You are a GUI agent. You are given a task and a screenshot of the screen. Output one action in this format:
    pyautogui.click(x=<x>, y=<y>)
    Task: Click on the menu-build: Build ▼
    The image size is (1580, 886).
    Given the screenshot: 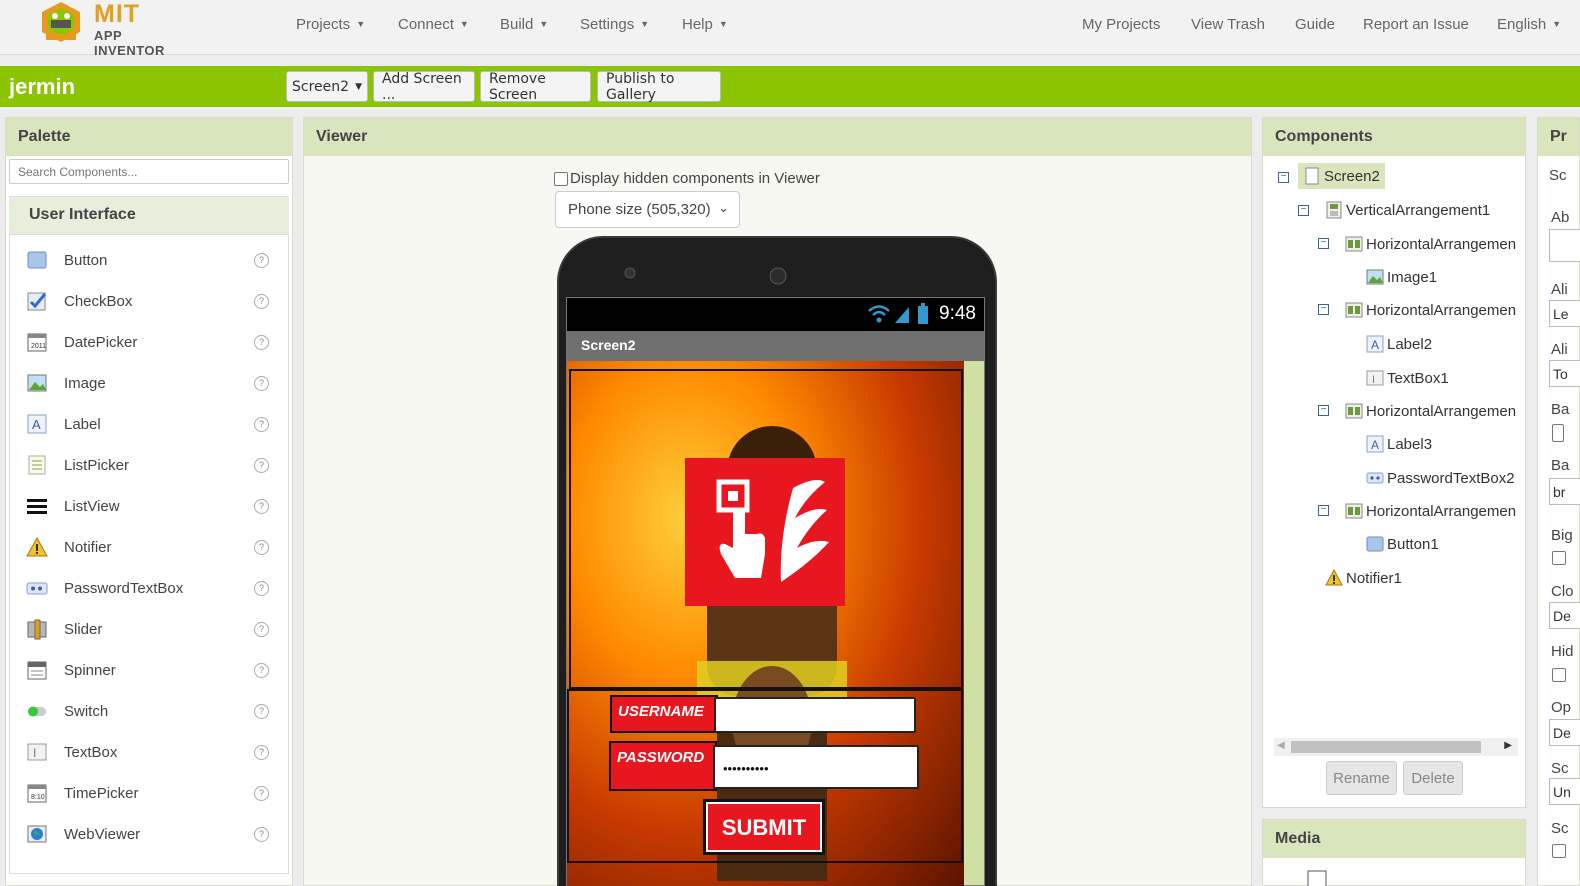 What is the action you would take?
    pyautogui.click(x=524, y=24)
    